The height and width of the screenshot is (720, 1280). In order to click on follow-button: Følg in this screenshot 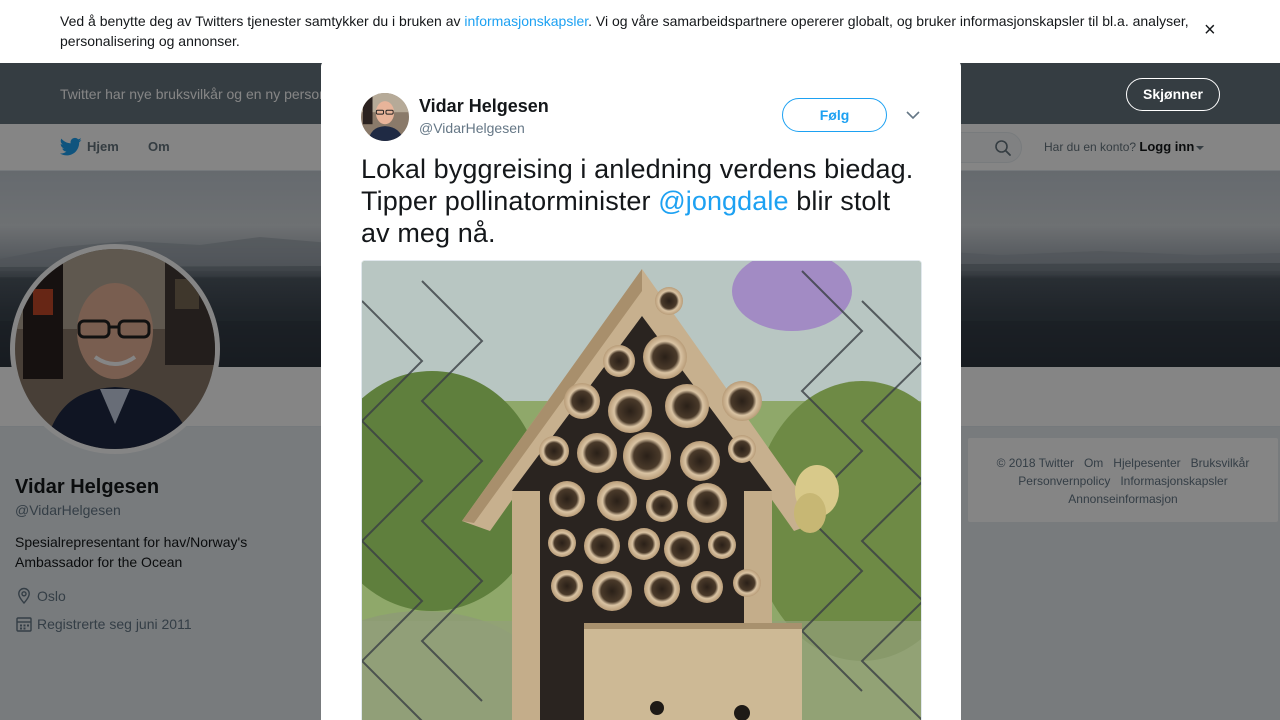, I will do `click(834, 115)`.